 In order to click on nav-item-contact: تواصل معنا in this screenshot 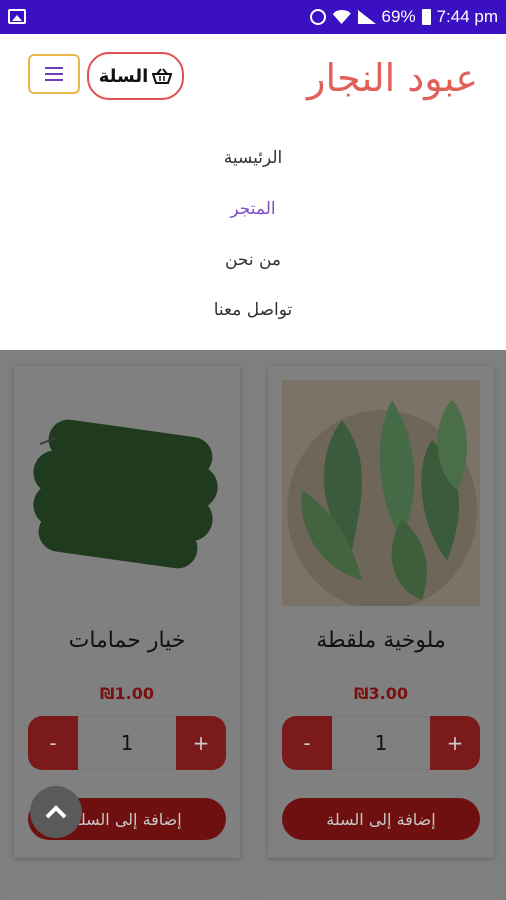, I will do `click(253, 310)`.